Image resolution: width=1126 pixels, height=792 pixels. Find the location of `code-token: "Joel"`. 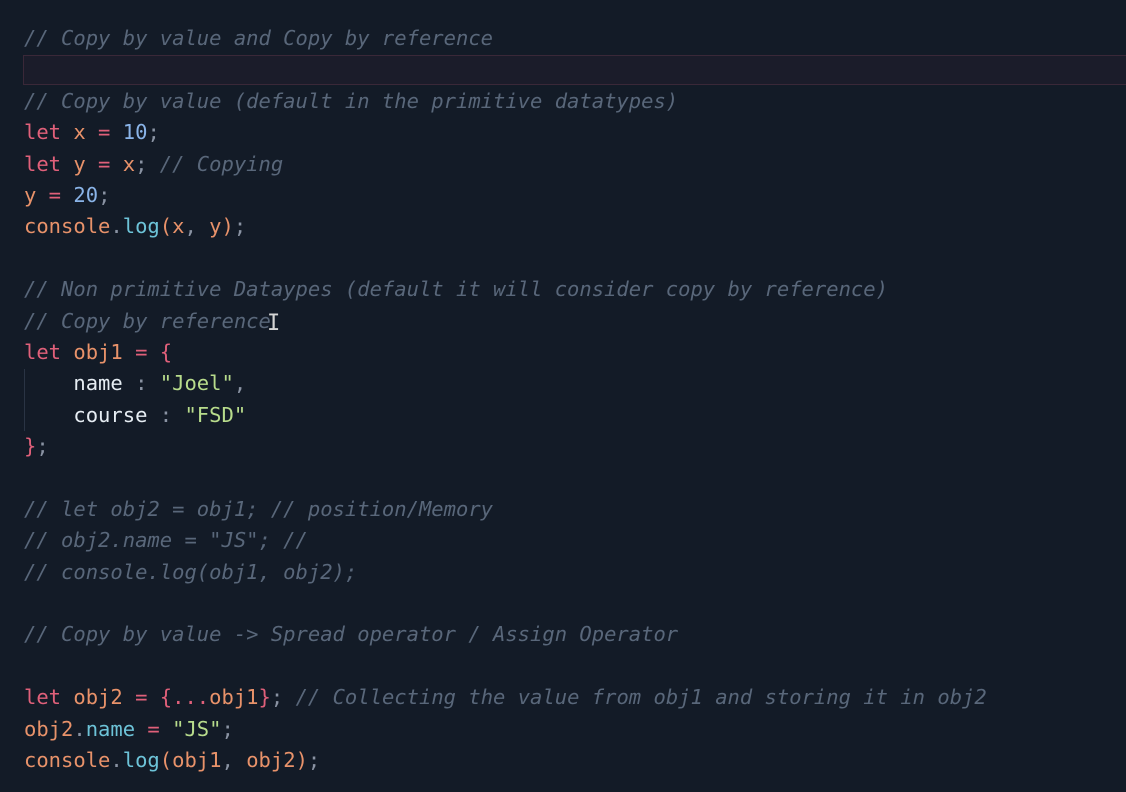

code-token: "Joel" is located at coordinates (196, 383).